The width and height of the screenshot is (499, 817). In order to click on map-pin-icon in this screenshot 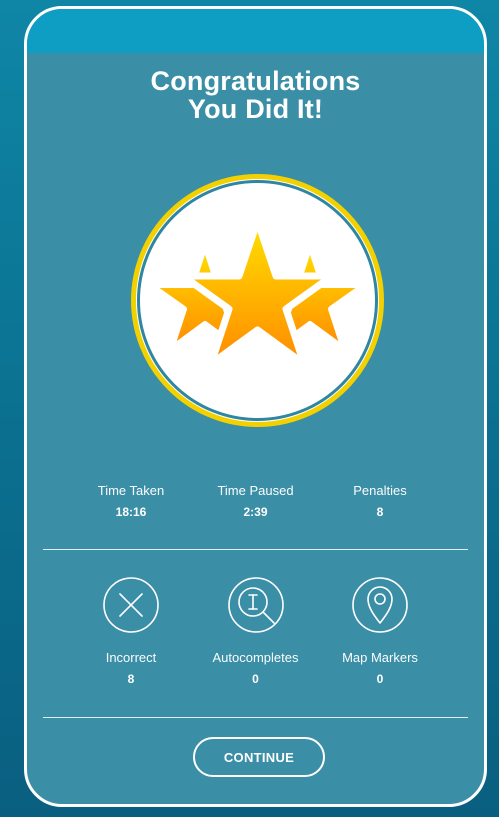, I will do `click(380, 605)`.